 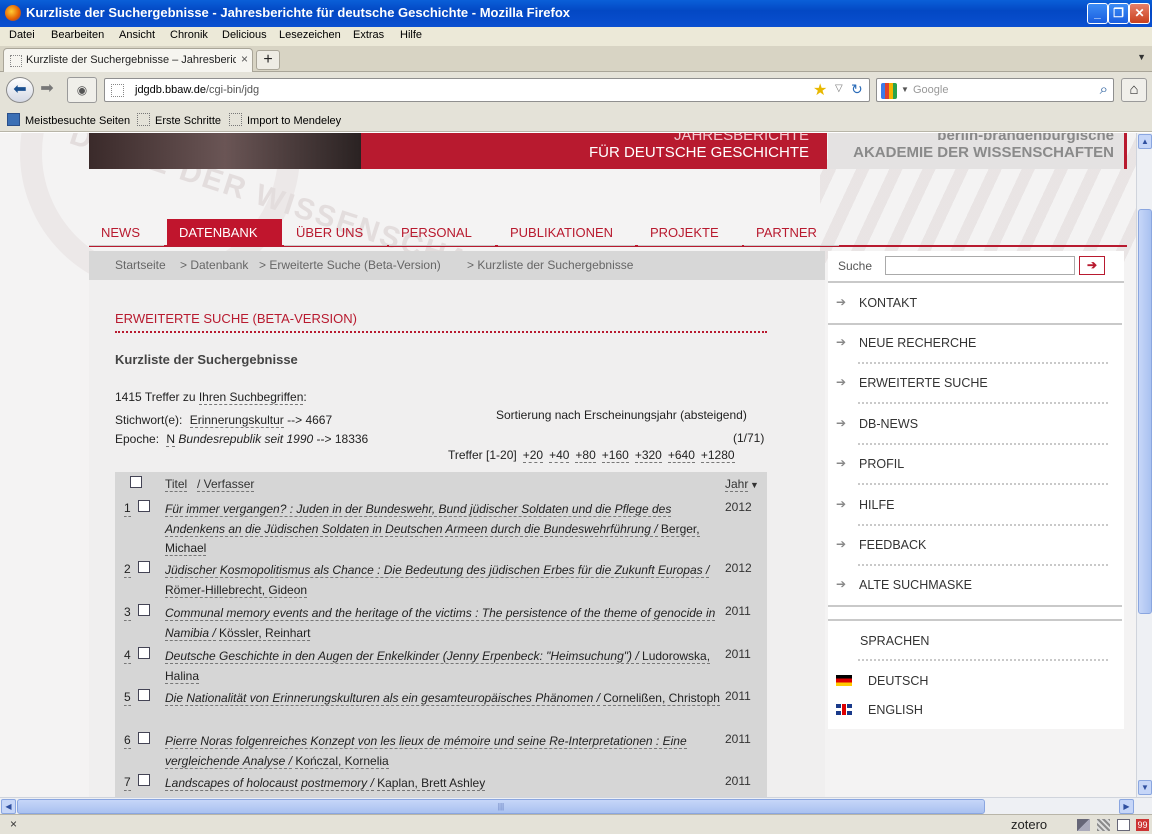 I want to click on nav-projekte: PROJEKTE, so click(x=690, y=232).